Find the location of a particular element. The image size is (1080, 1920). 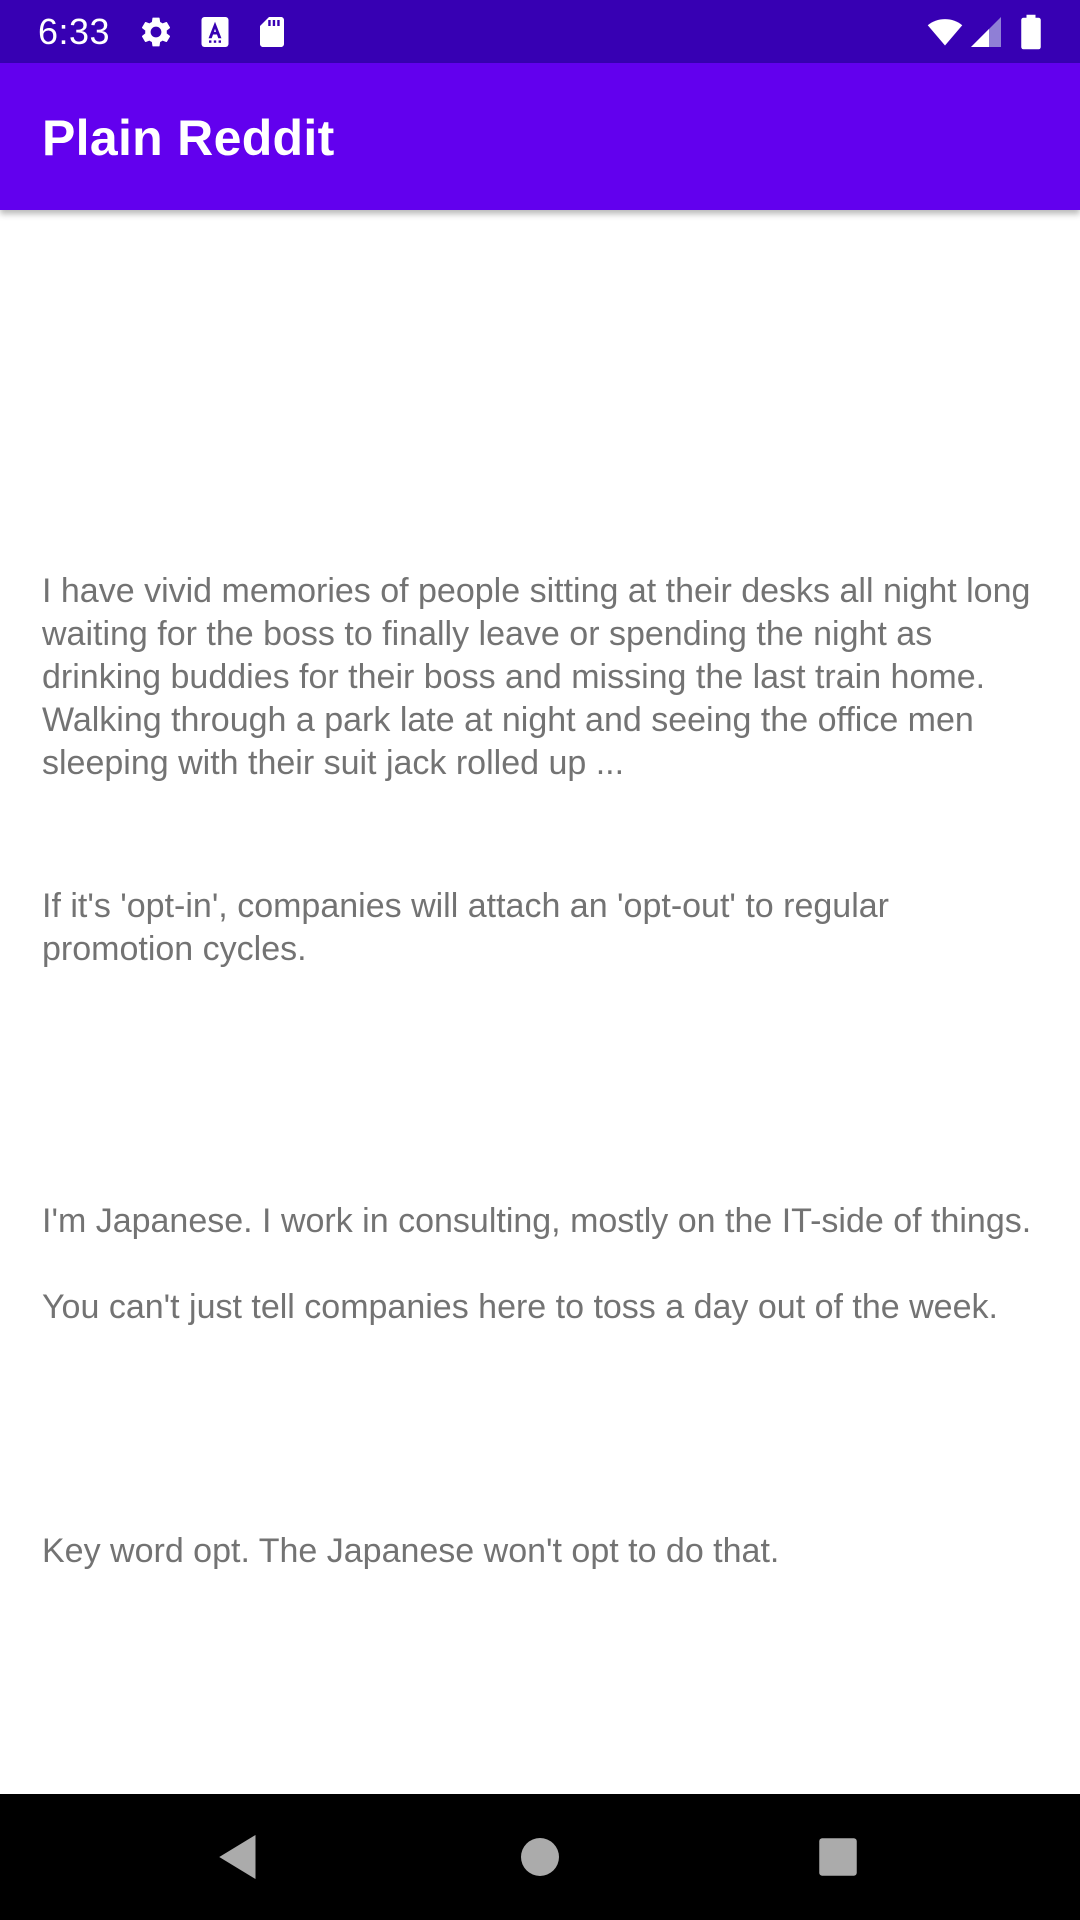

navigation-bar is located at coordinates (540, 1857).